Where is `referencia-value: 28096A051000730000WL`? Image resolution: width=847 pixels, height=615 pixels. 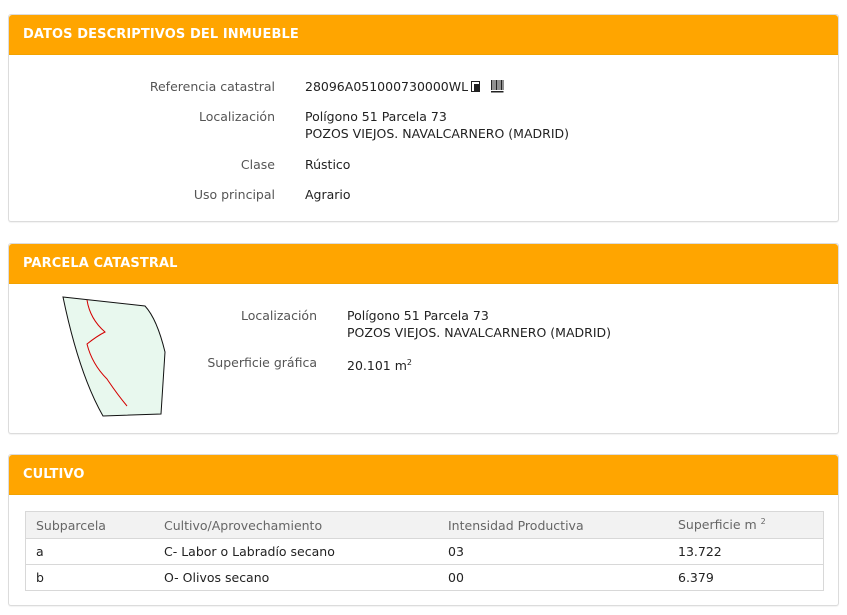 referencia-value: 28096A051000730000WL is located at coordinates (387, 86).